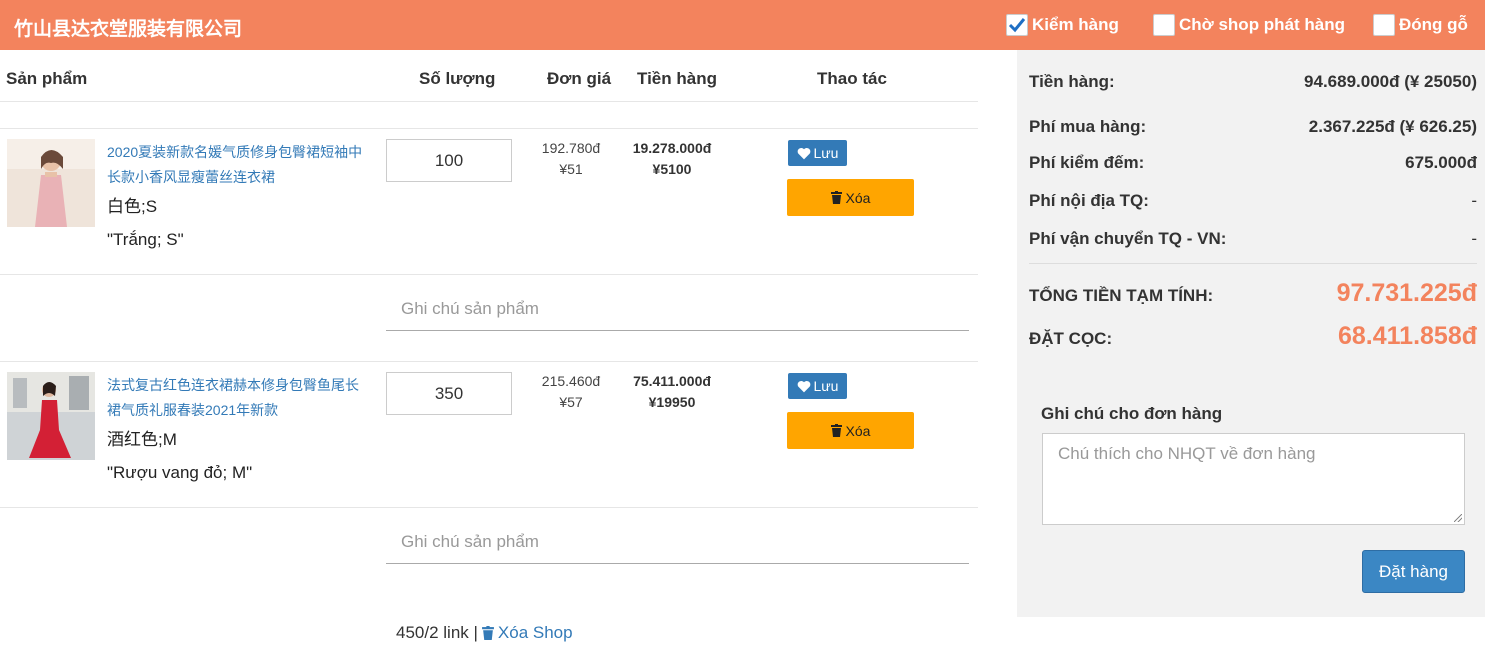 The image size is (1485, 651). I want to click on product-title-link: 2020夏装新款名媛气质修身包臀裙短袖中长款小香风显瘦蕾丝连衣裙, so click(238, 165).